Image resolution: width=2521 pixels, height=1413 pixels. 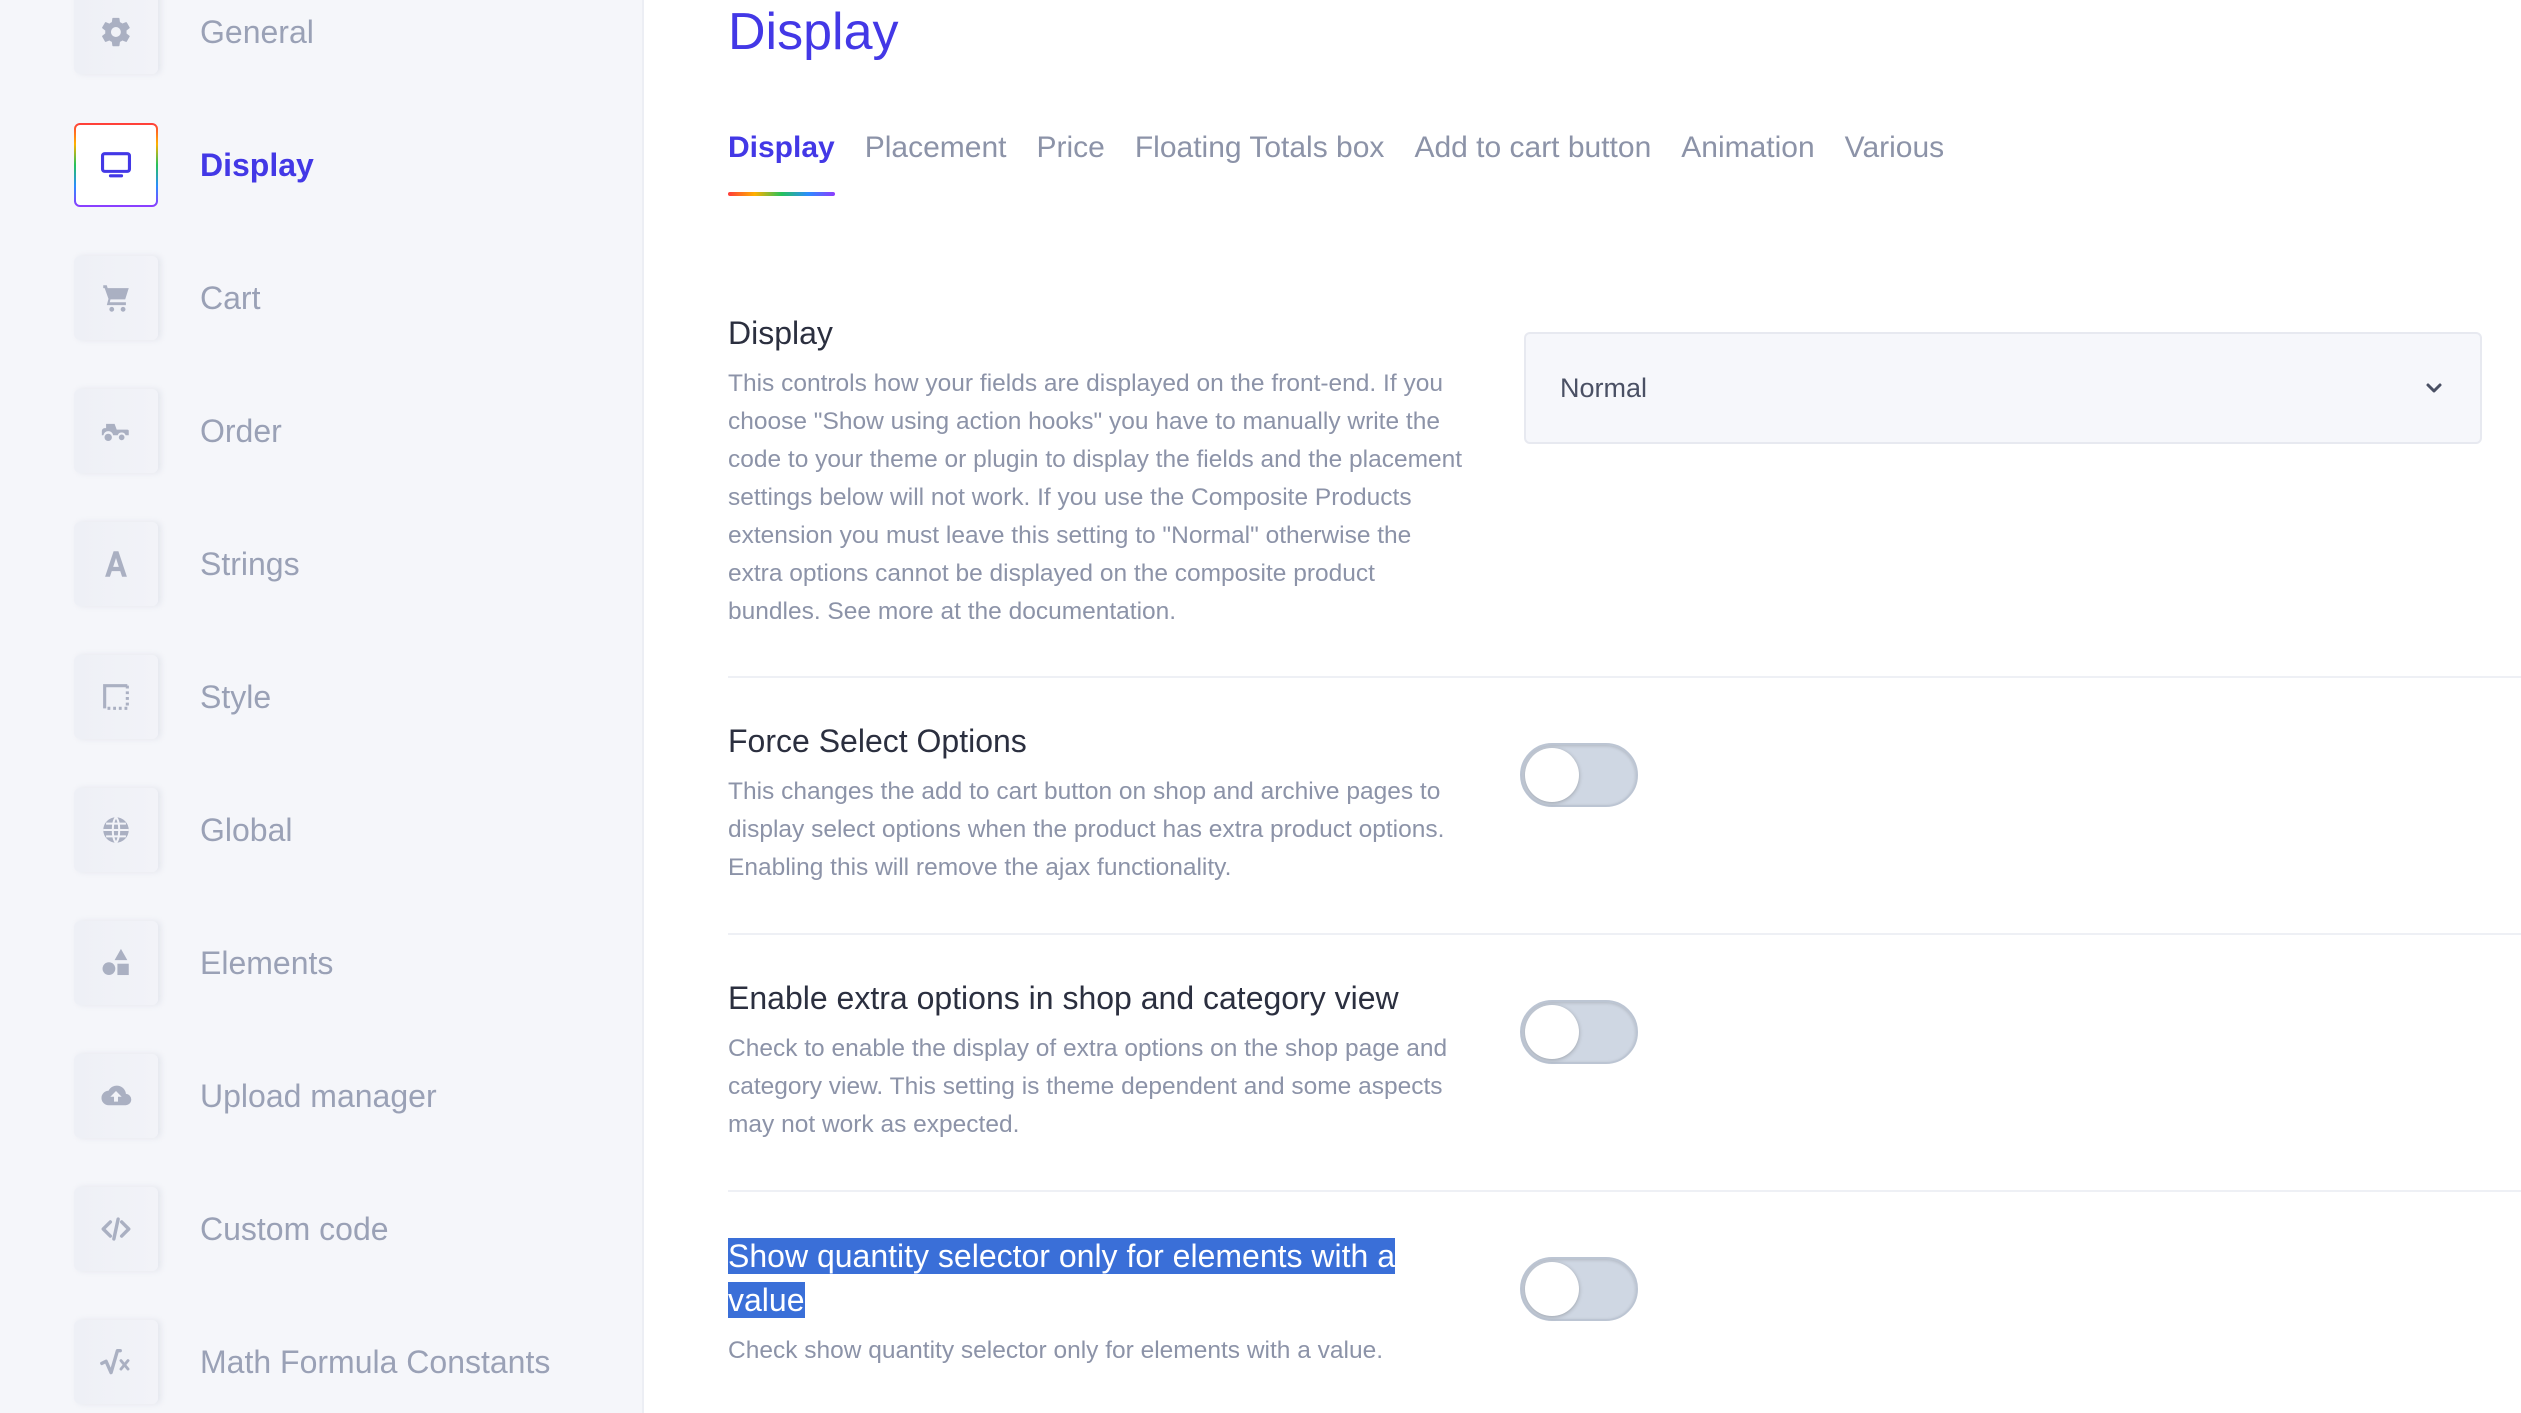 What do you see at coordinates (294, 1228) in the screenshot?
I see `sidebar-item-label: Custom code` at bounding box center [294, 1228].